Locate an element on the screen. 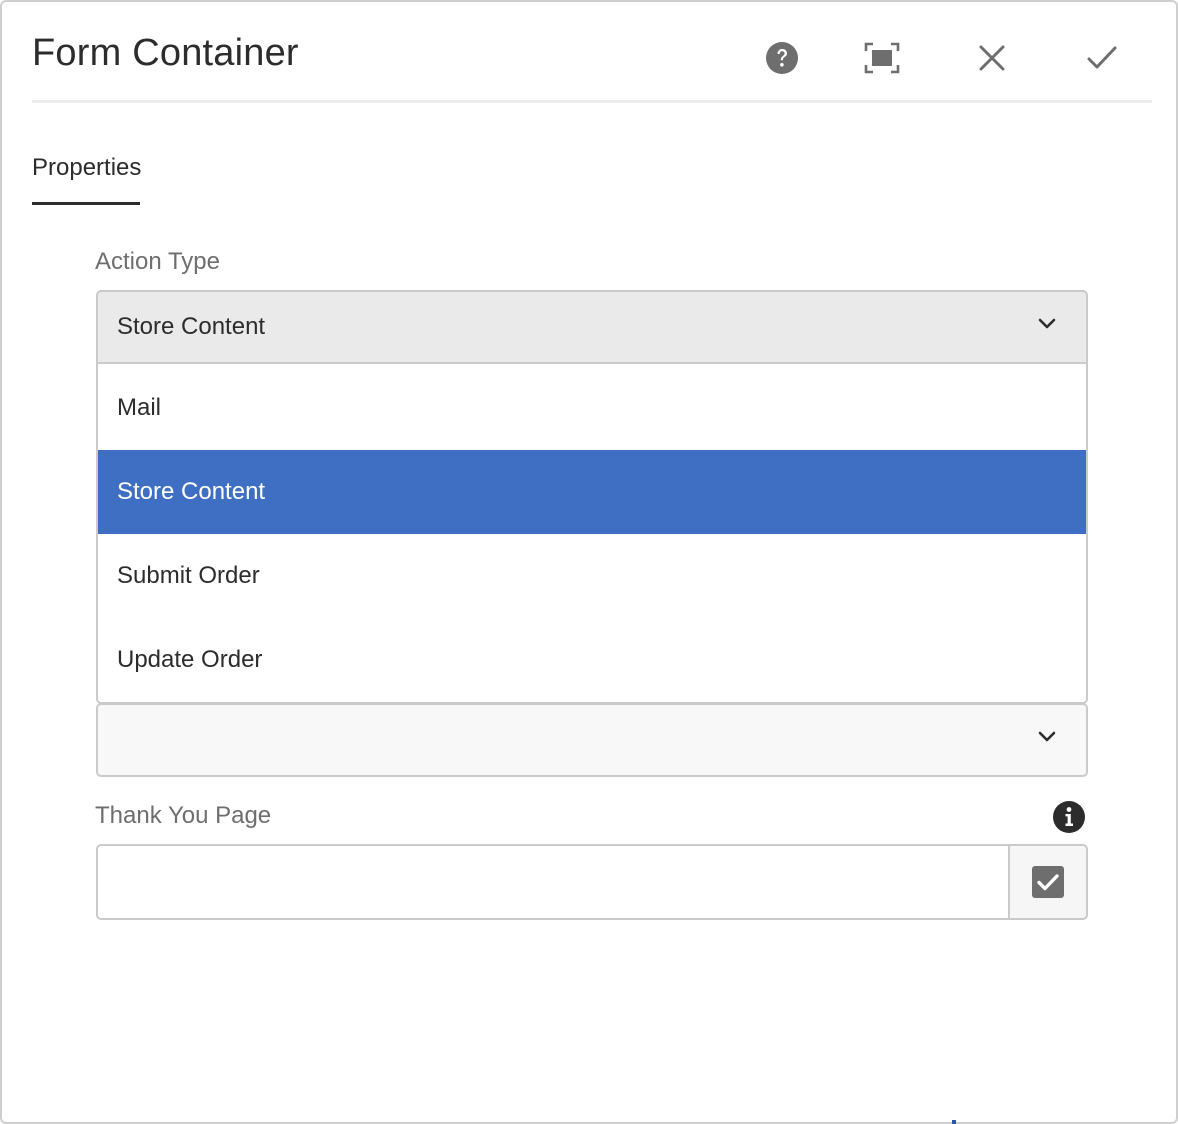 This screenshot has height=1124, width=1178. dropdown-option-submit-order: Submit Order is located at coordinates (592, 576).